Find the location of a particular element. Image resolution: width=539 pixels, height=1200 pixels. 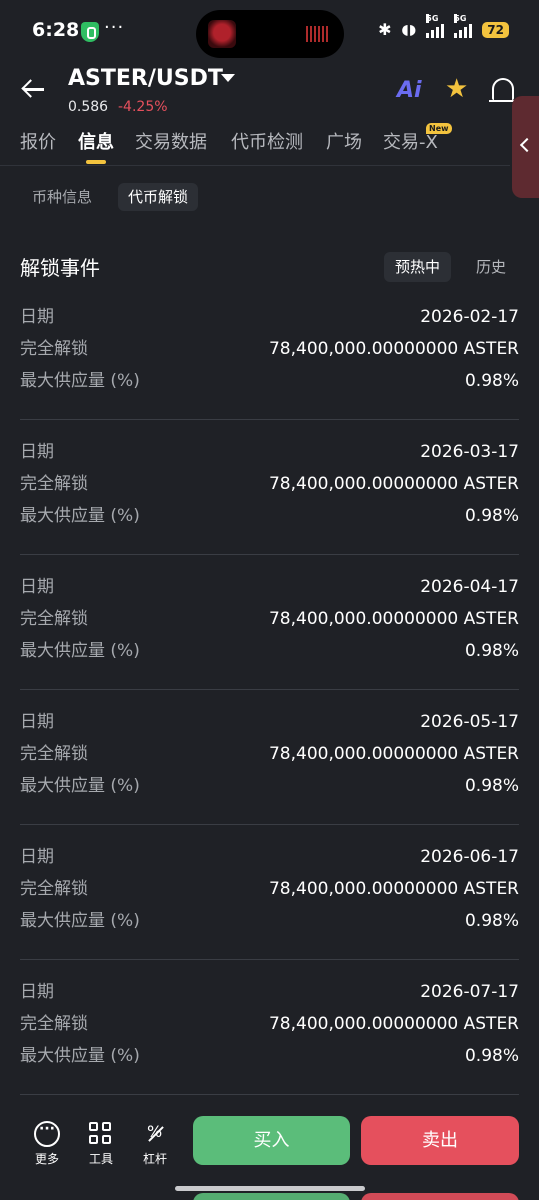

event-date-value: 2026-04-17 is located at coordinates (469, 587).